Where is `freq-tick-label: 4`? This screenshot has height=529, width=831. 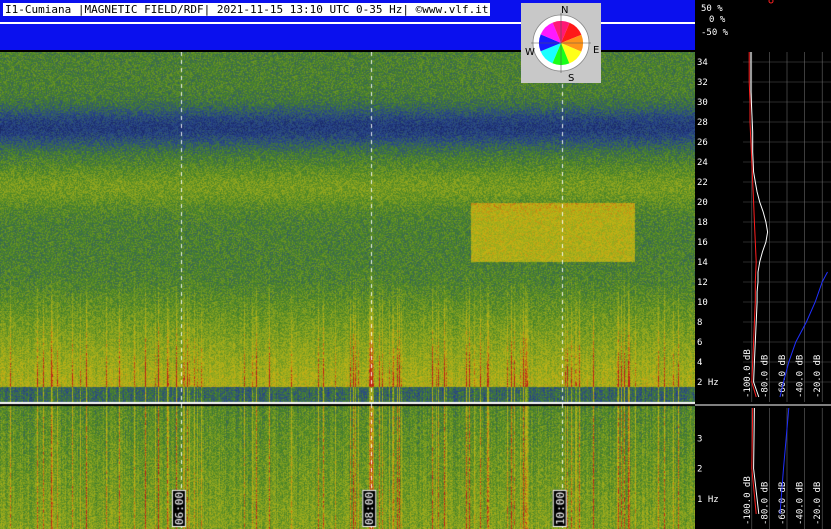
freq-tick-label: 4 is located at coordinates (699, 363).